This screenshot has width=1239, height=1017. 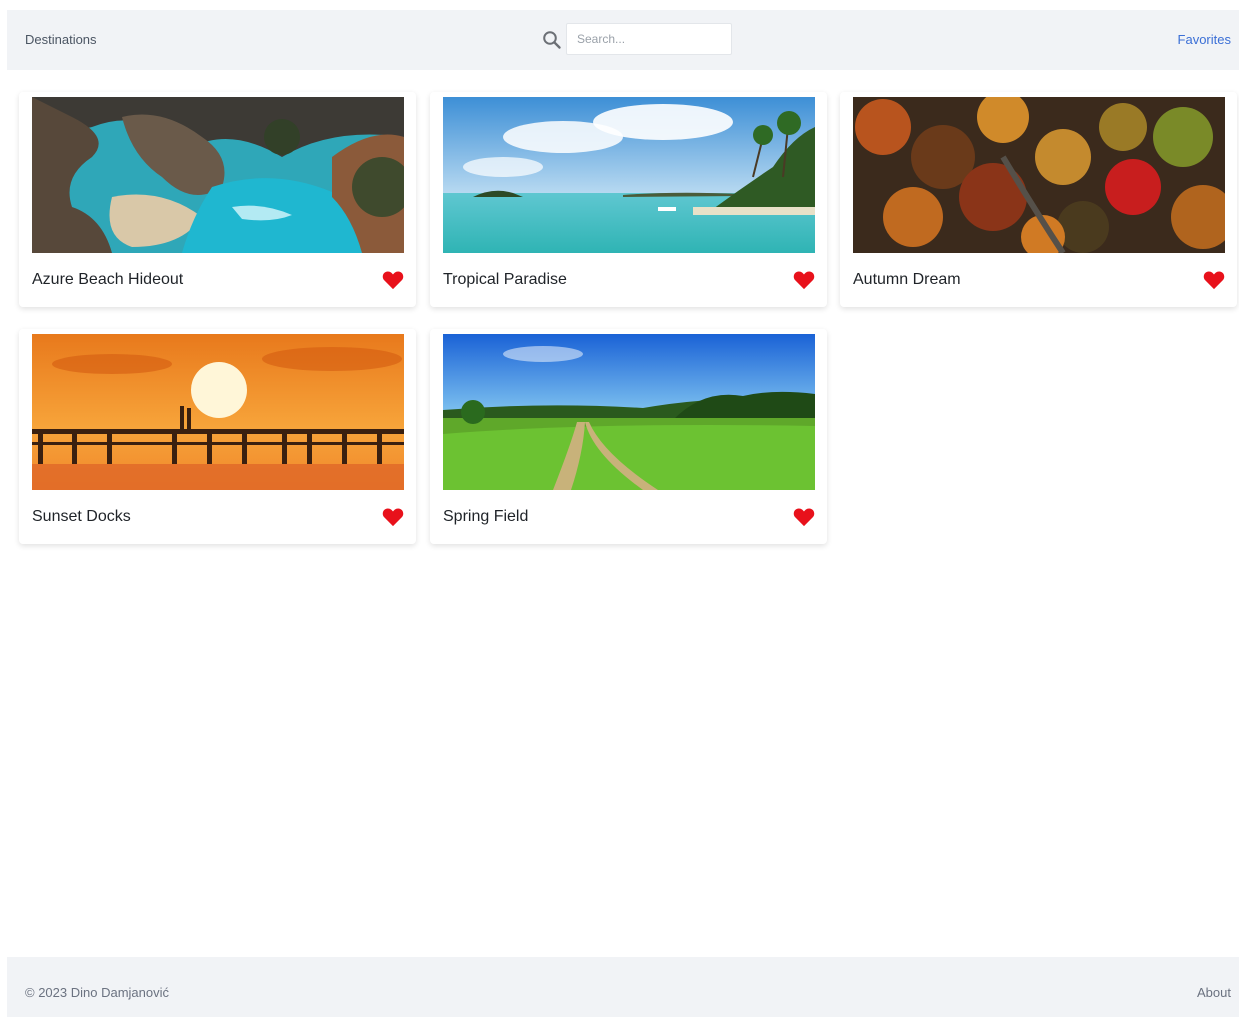 I want to click on destination-title: Autumn Dream, so click(x=907, y=279).